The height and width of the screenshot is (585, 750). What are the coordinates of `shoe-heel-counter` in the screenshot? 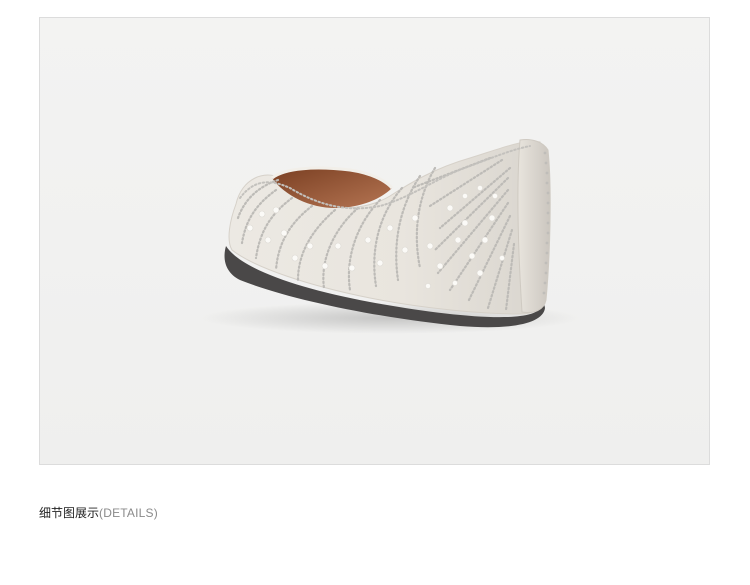 It's located at (534, 226).